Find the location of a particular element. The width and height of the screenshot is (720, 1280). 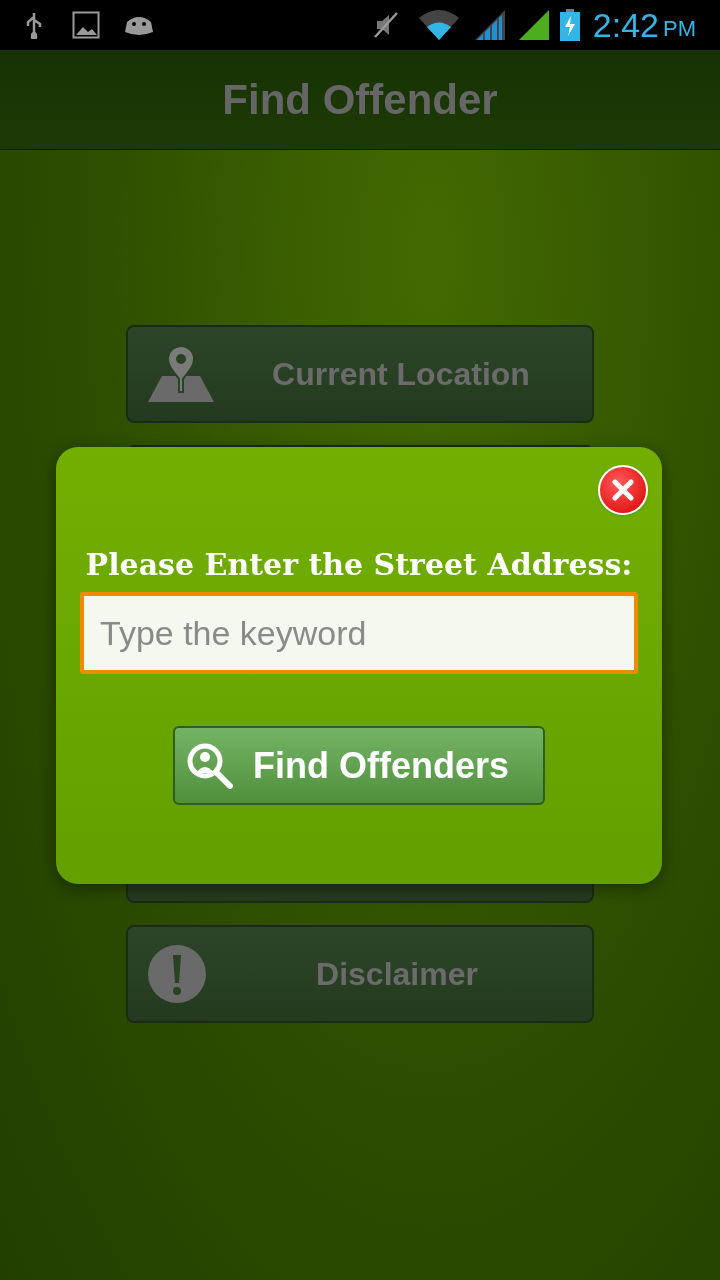

find-offenders-button: Find Offenders is located at coordinates (359, 765).